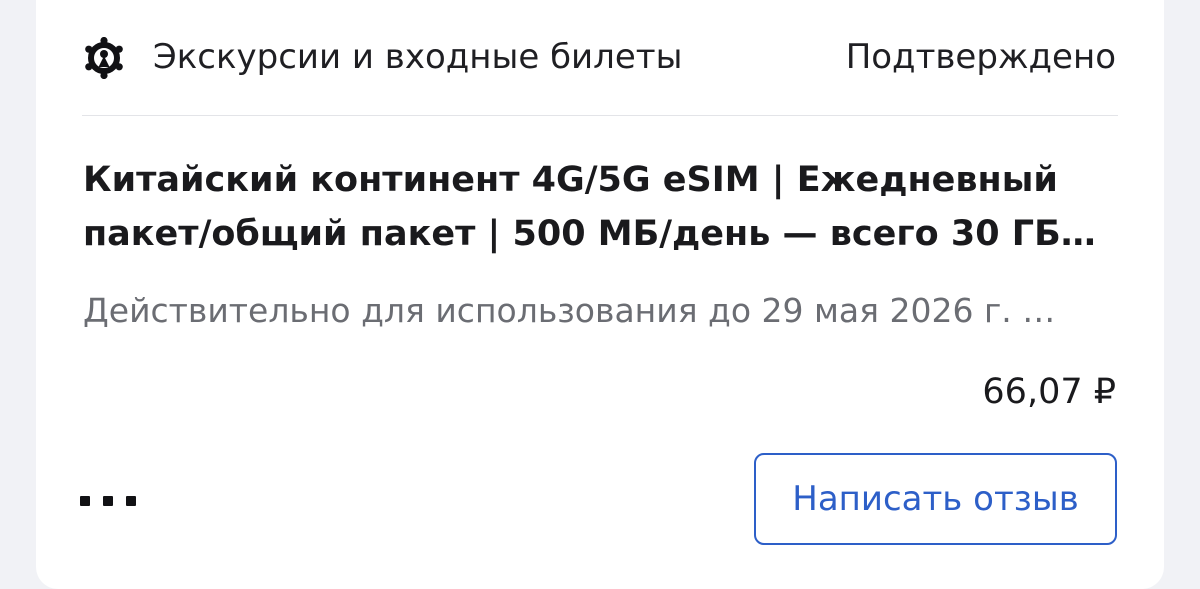 This screenshot has width=1200, height=589. Describe the element at coordinates (118, 500) in the screenshot. I see `more-options-button` at that location.